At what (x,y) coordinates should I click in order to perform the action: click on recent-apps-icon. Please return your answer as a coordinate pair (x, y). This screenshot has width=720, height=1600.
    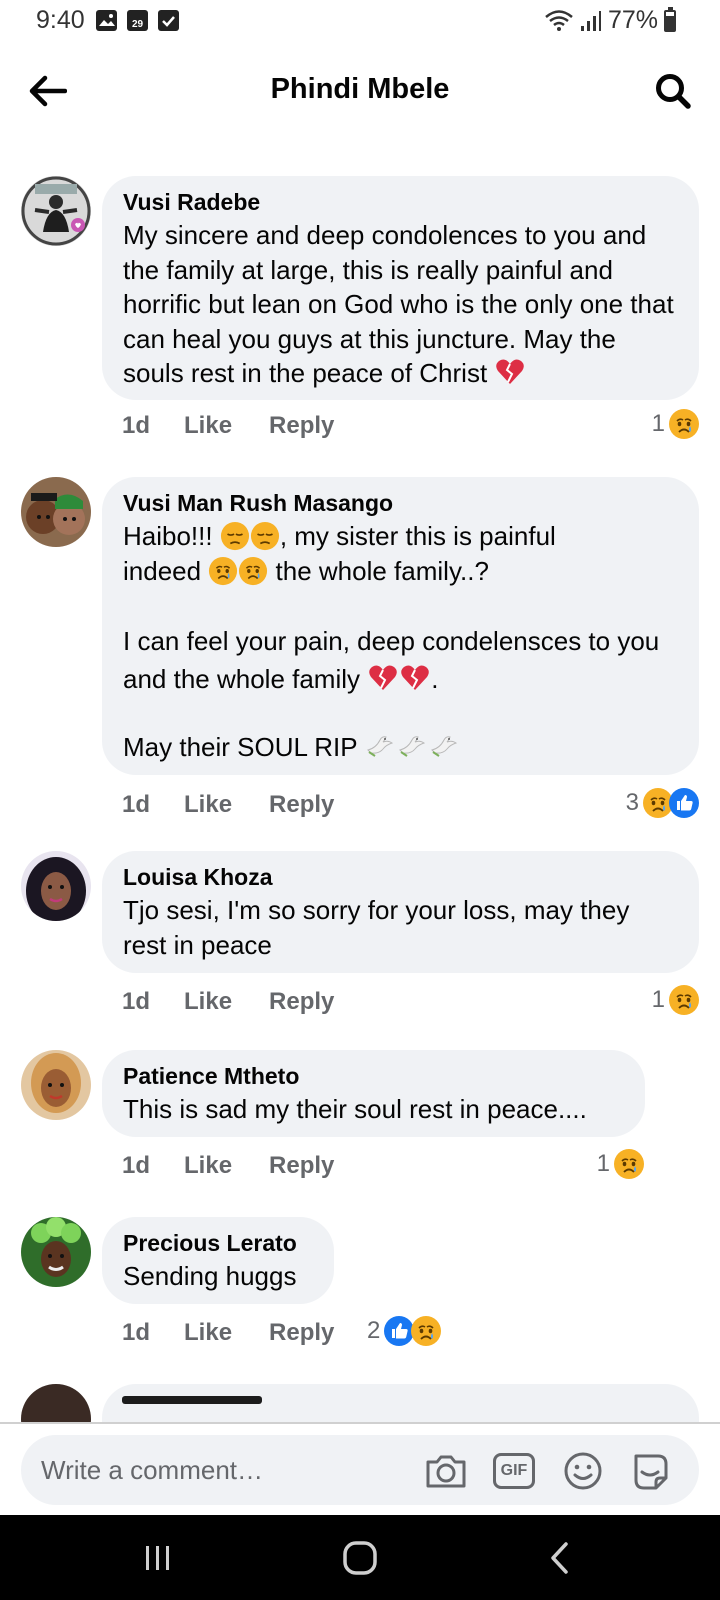
    Looking at the image, I should click on (157, 1558).